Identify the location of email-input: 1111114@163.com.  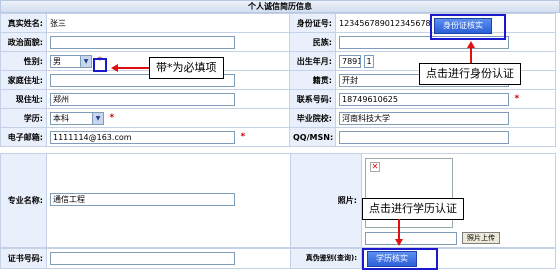
(142, 137).